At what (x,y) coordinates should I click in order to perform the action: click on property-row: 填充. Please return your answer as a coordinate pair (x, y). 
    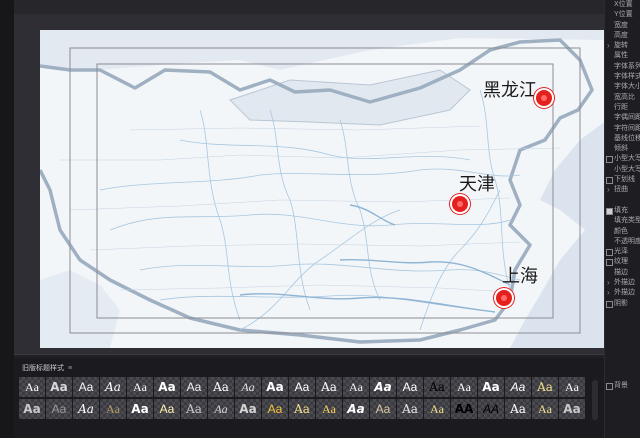
    Looking at the image, I should click on (622, 211).